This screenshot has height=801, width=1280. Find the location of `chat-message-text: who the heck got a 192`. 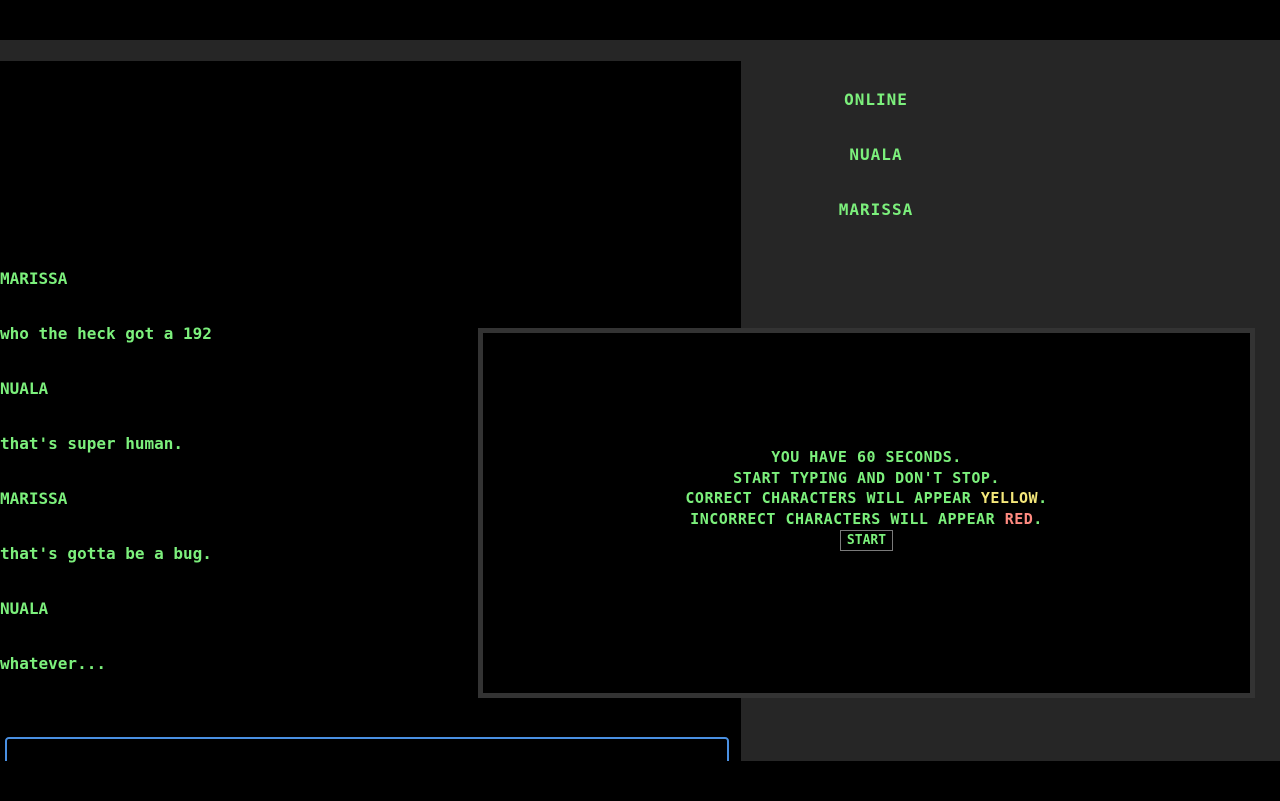

chat-message-text: who the heck got a 192 is located at coordinates (106, 333).